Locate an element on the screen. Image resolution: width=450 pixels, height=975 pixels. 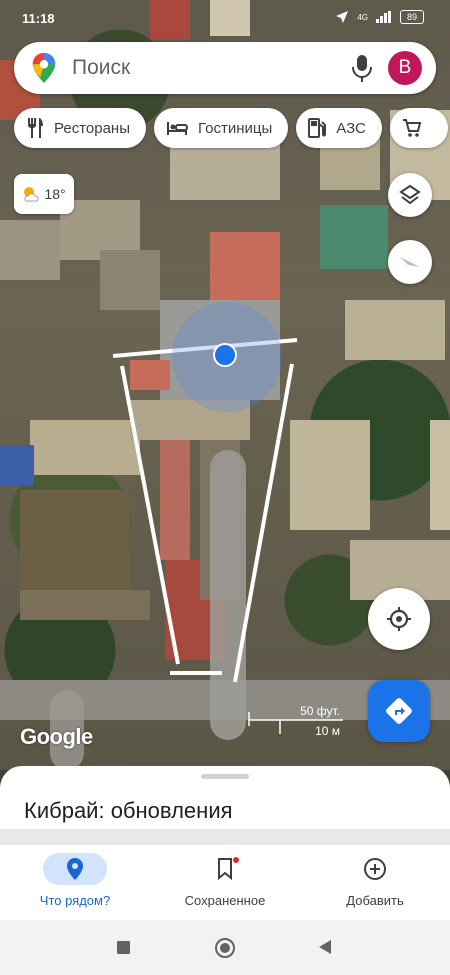
tab-label: Сохраненное is located at coordinates (225, 900).